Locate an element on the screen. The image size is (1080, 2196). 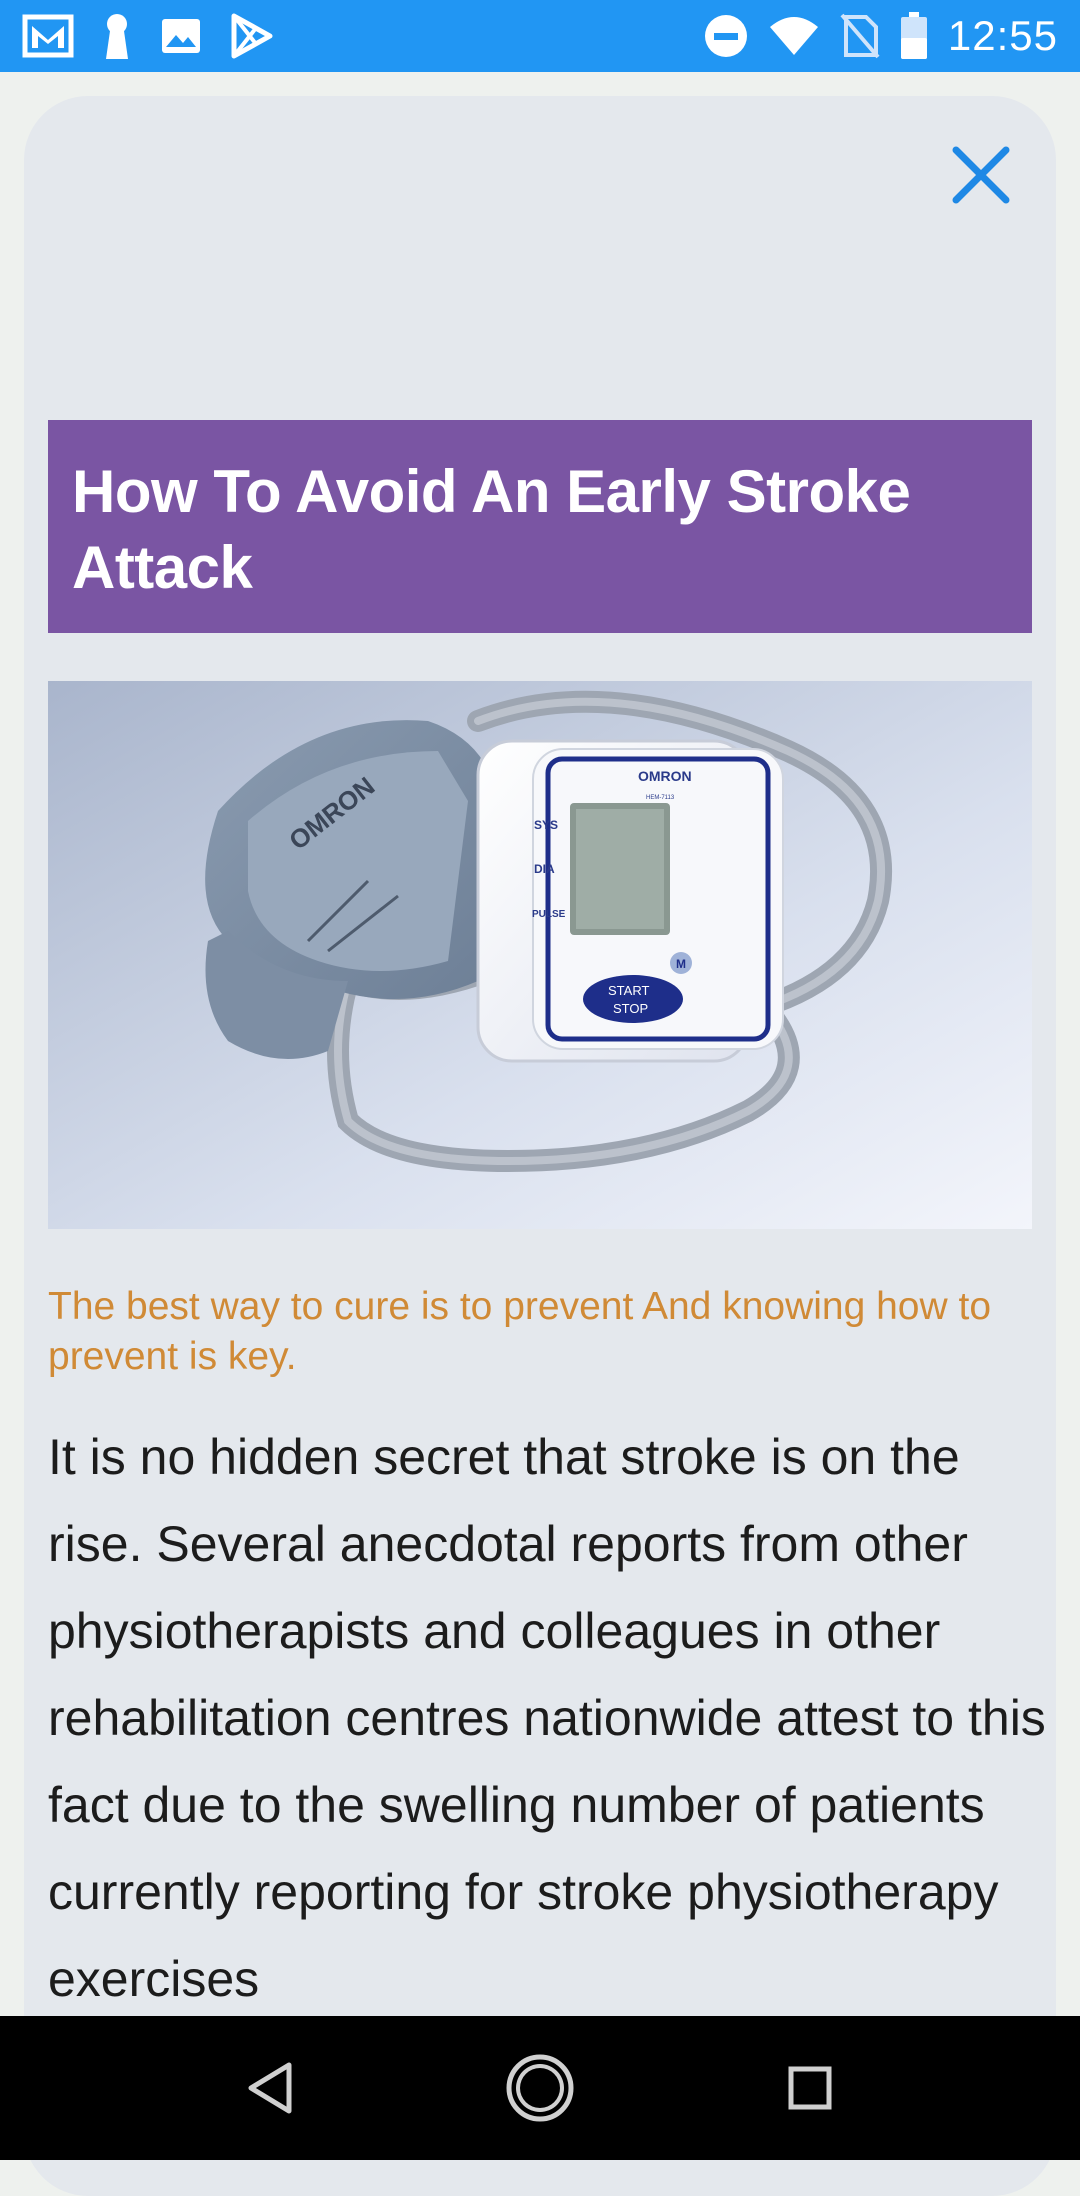
article-title: How To Avoid An Early Stroke Attack is located at coordinates (491, 529).